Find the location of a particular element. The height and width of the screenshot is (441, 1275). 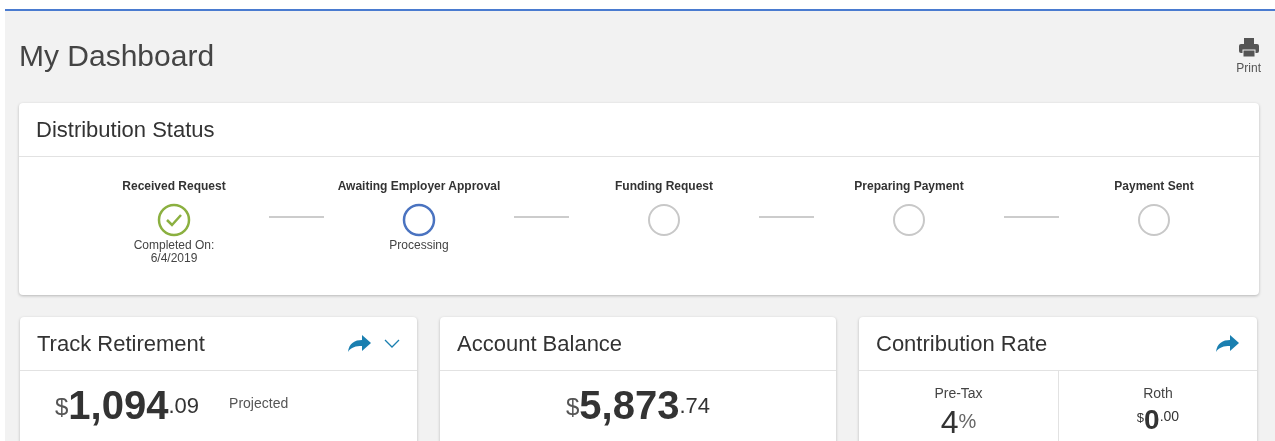

printer-icon is located at coordinates (1248, 48).